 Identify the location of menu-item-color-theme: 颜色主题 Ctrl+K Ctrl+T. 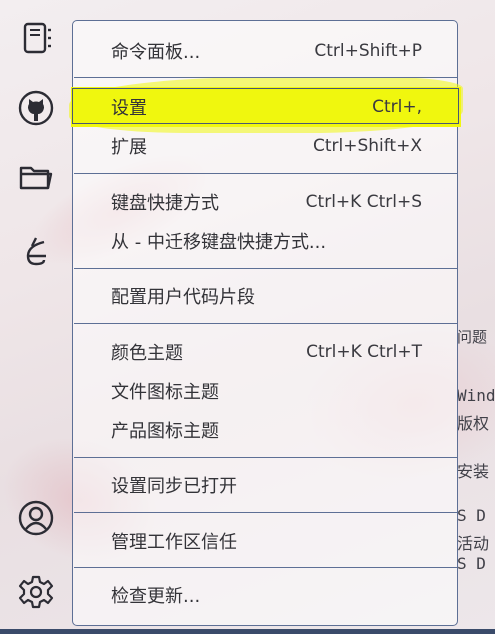
(266, 352).